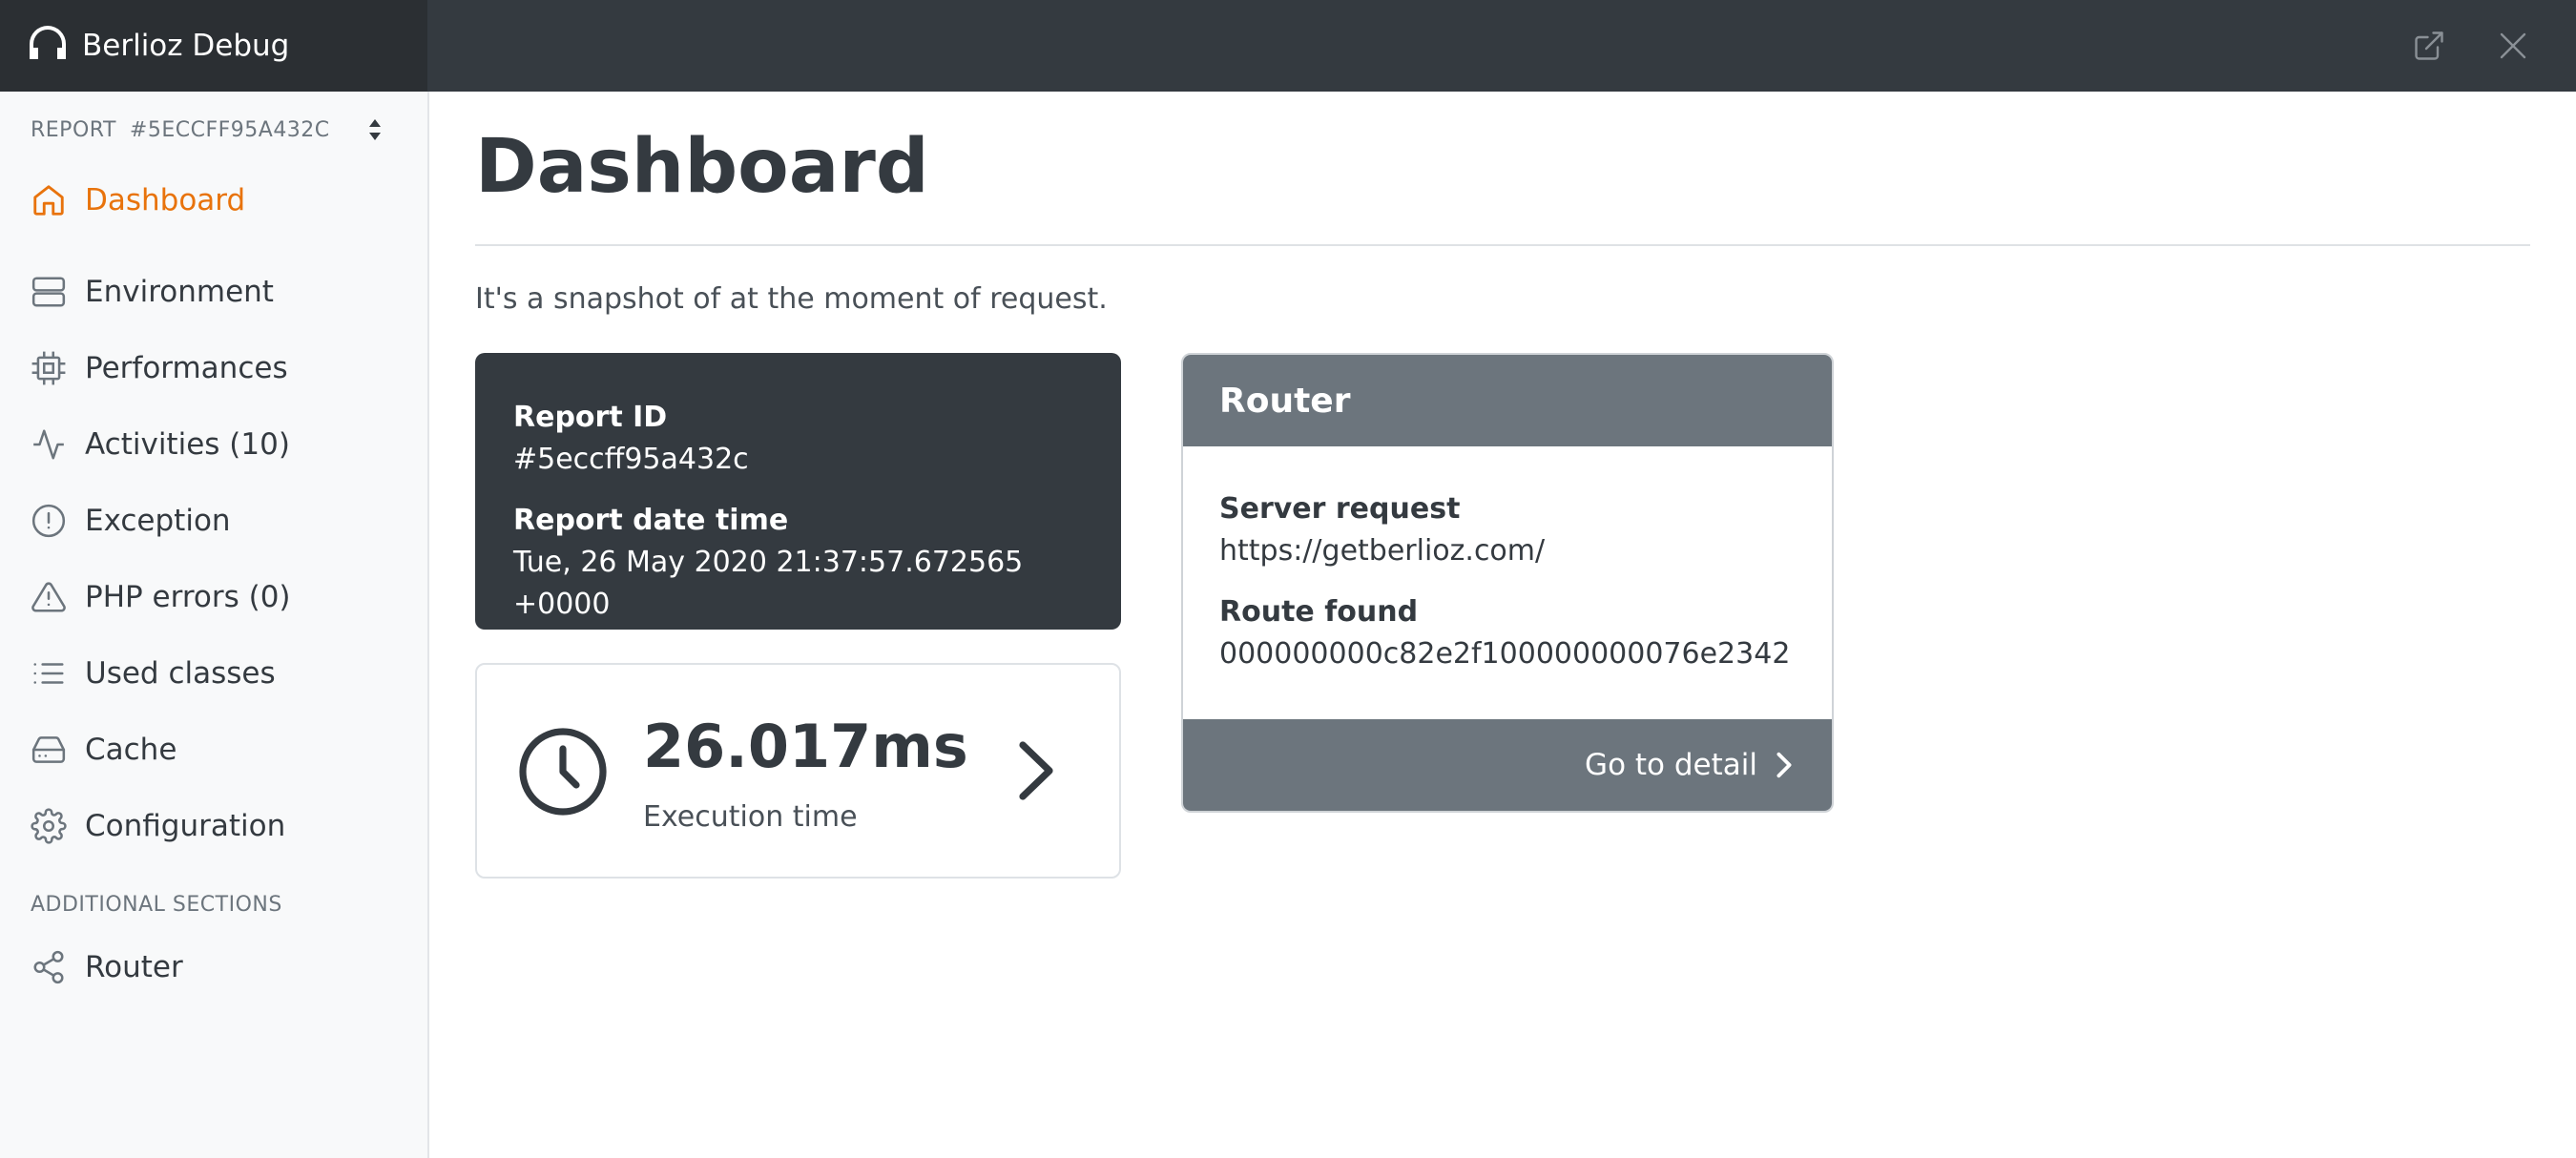  What do you see at coordinates (49, 597) in the screenshot?
I see `alert-triangle-icon` at bounding box center [49, 597].